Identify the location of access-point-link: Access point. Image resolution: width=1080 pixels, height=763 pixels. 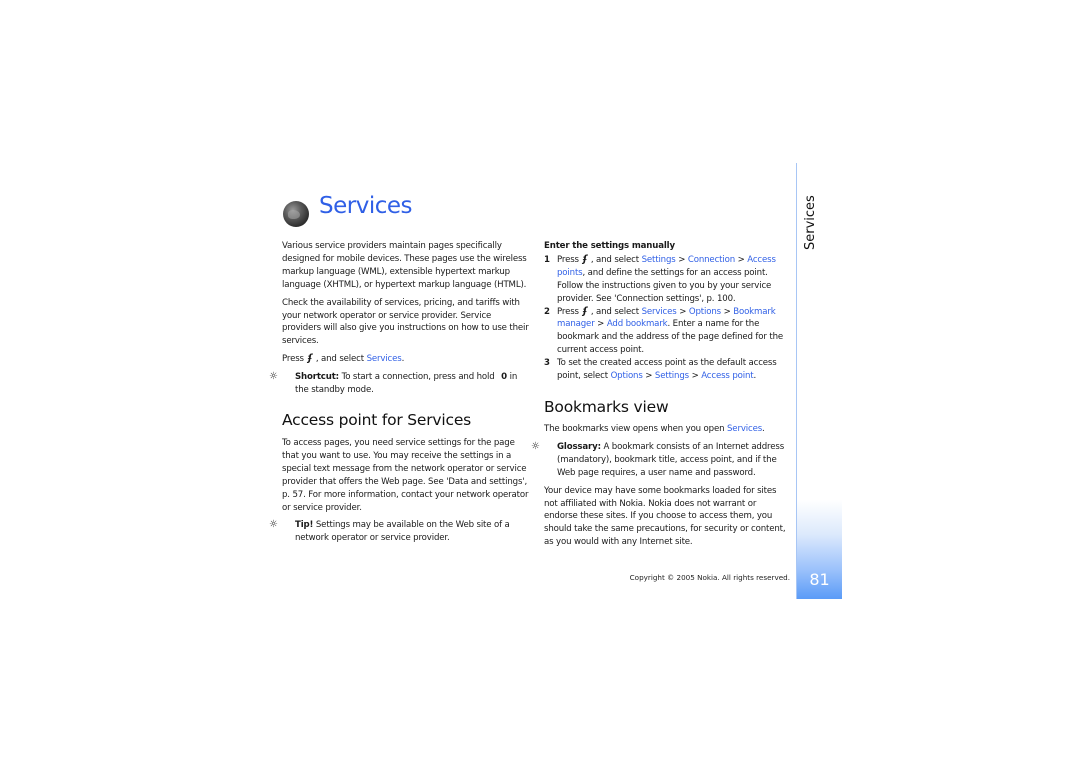
(727, 376).